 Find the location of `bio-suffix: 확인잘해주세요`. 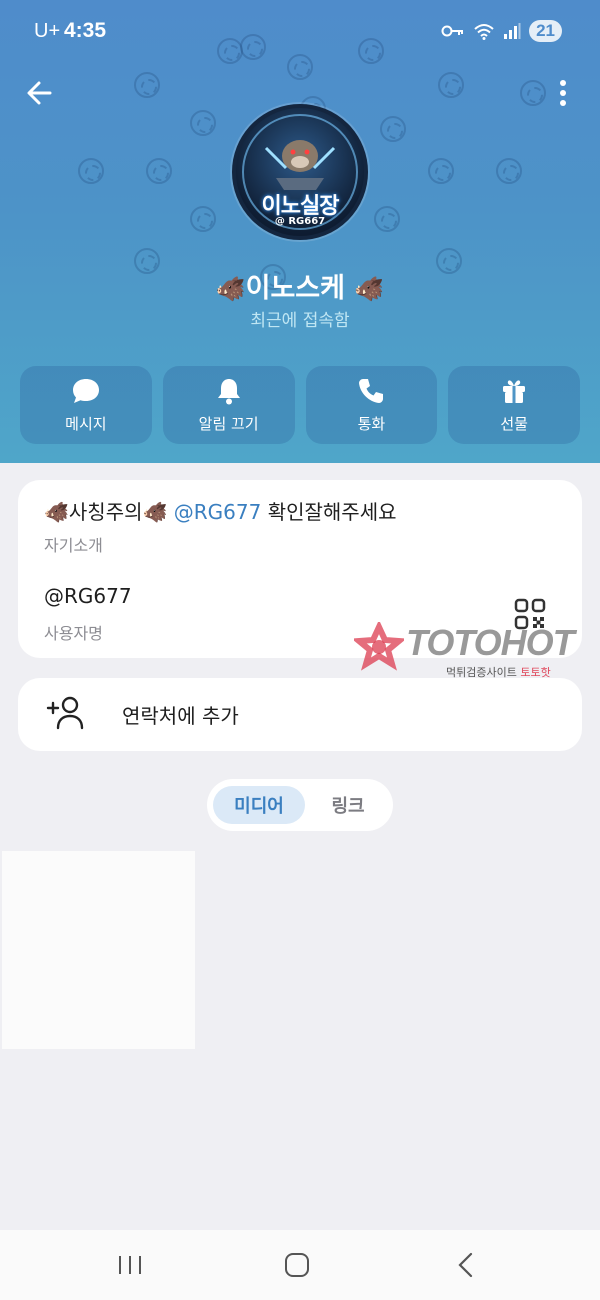

bio-suffix: 확인잘해주세요 is located at coordinates (329, 512).